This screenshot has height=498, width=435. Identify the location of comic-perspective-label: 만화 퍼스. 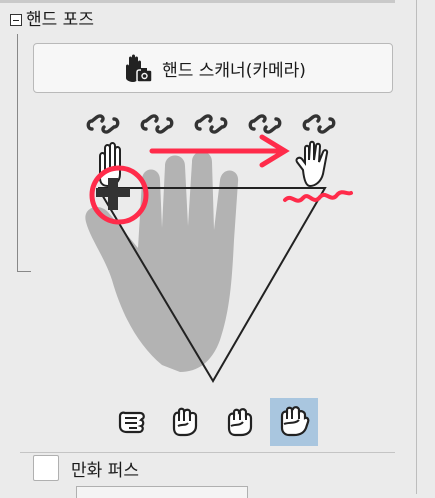
(105, 470).